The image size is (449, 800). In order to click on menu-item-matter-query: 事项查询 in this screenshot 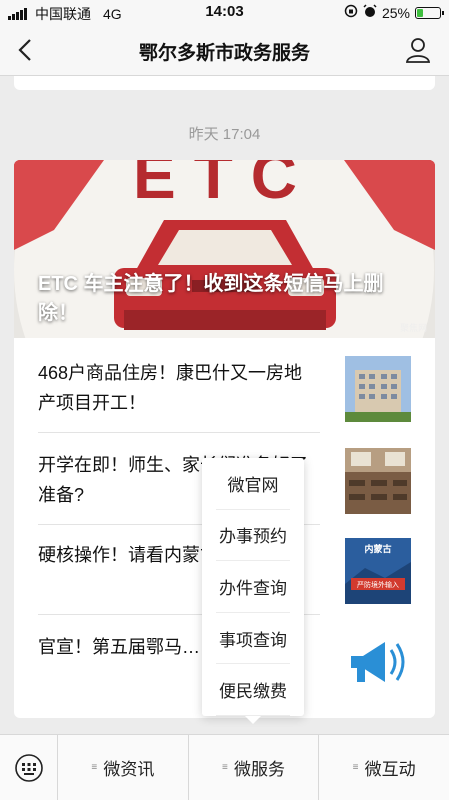, I will do `click(253, 639)`.